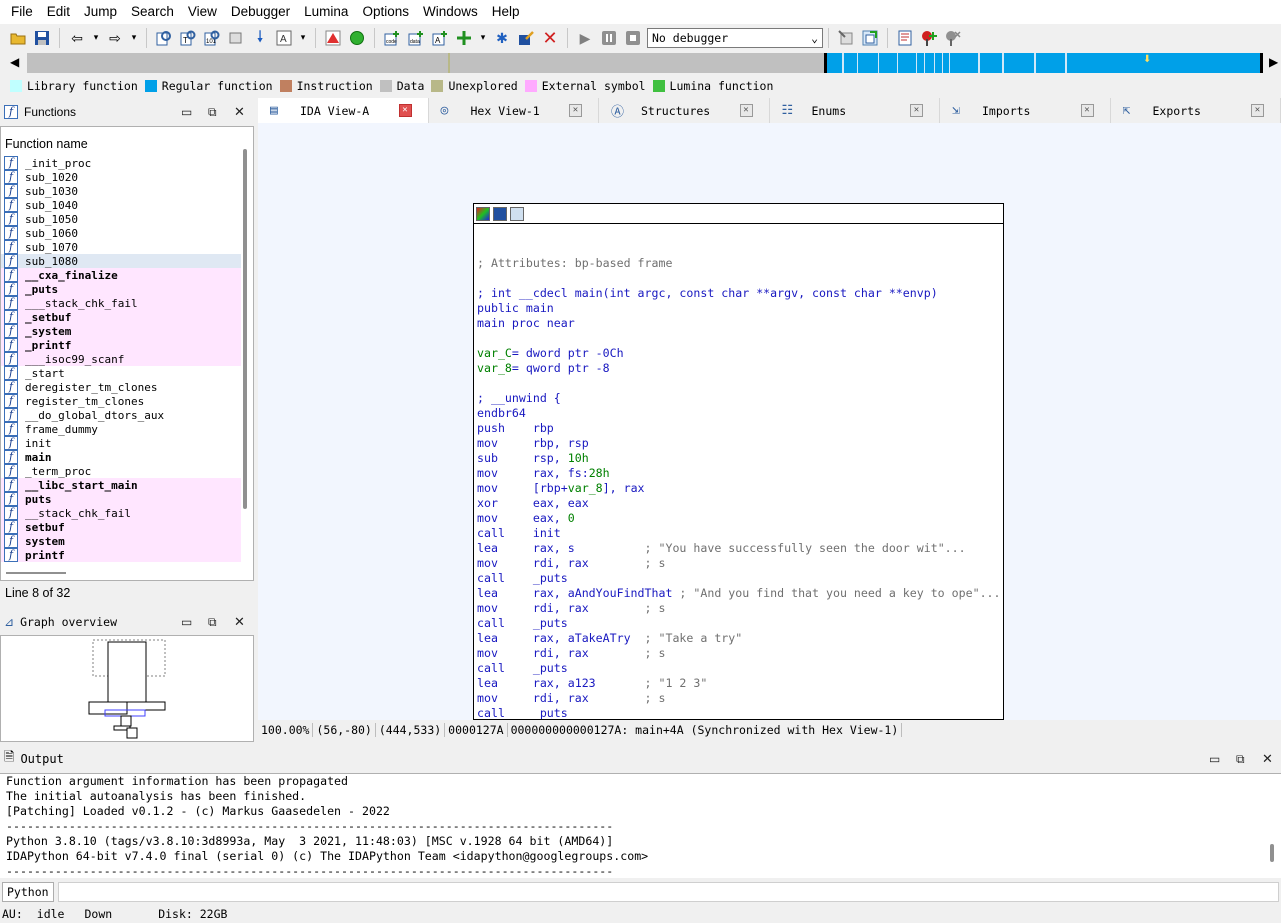 The width and height of the screenshot is (1281, 923). I want to click on warning-icon, so click(333, 38).